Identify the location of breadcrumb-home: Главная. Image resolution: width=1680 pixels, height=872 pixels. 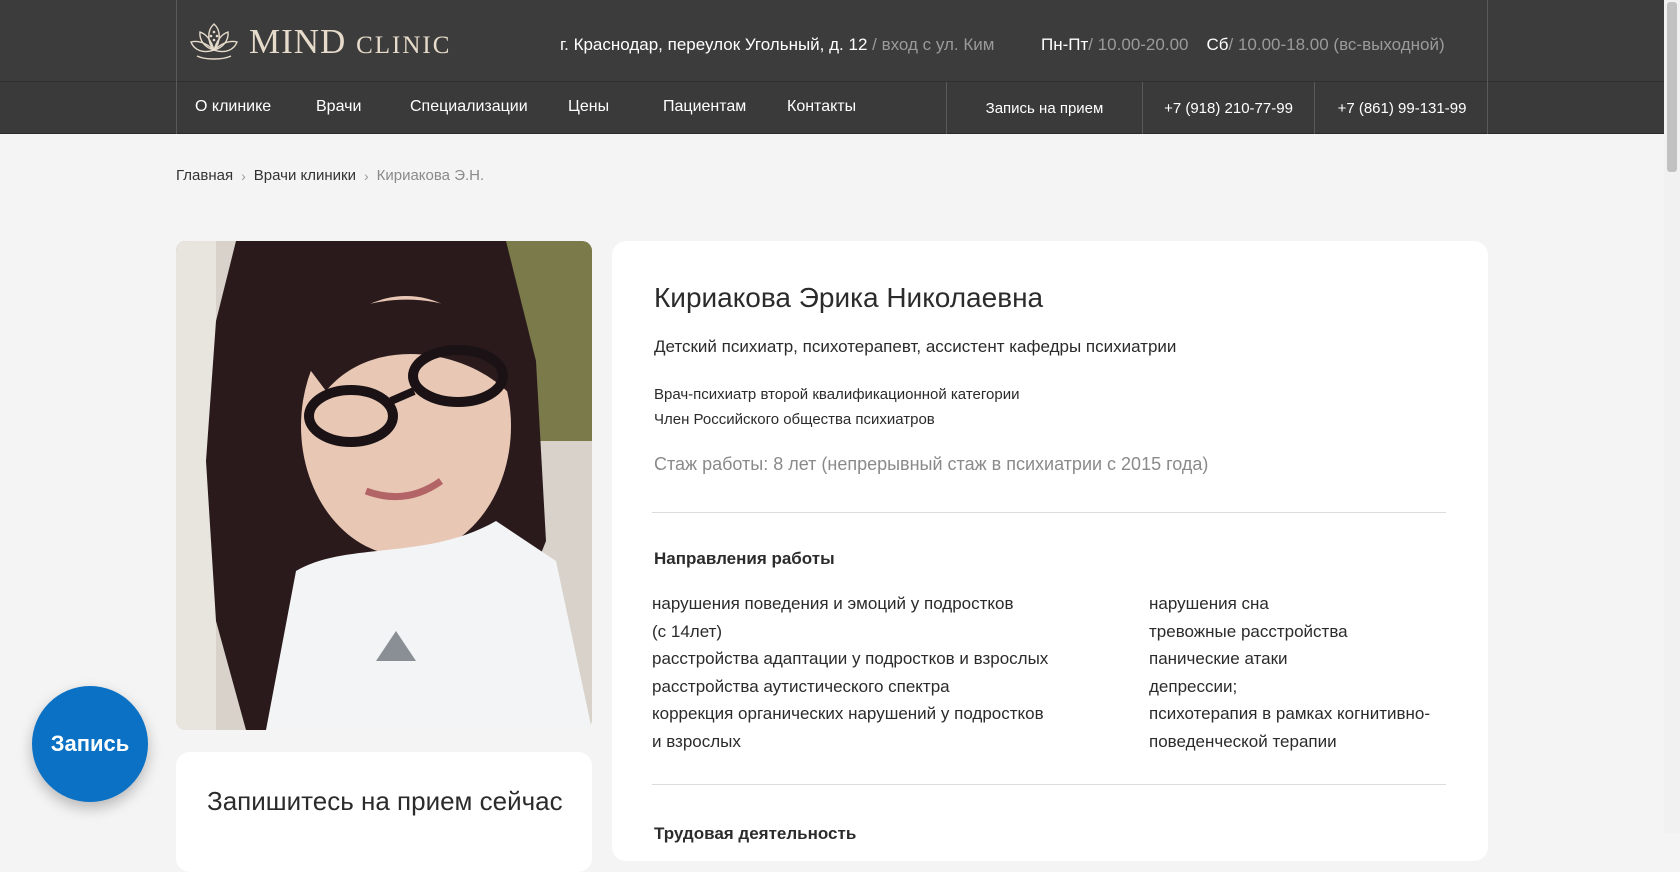
(204, 175).